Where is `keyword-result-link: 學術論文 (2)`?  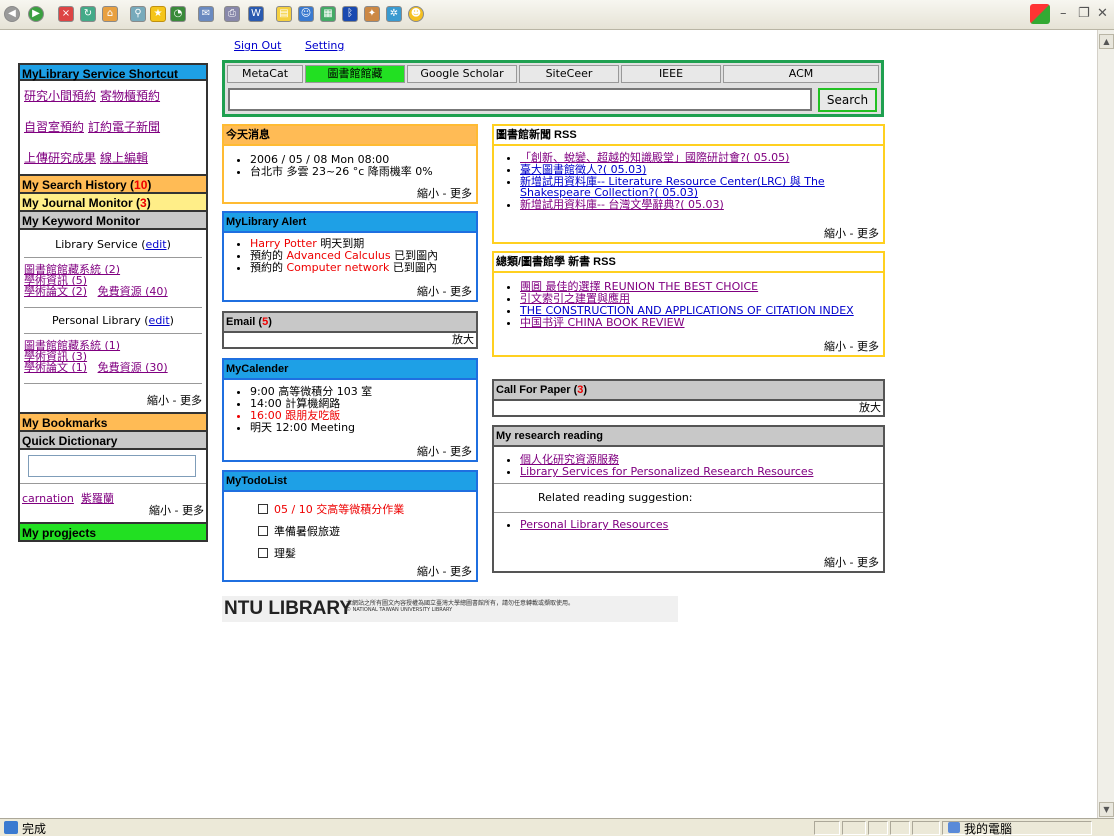
keyword-result-link: 學術論文 (2) is located at coordinates (55, 291).